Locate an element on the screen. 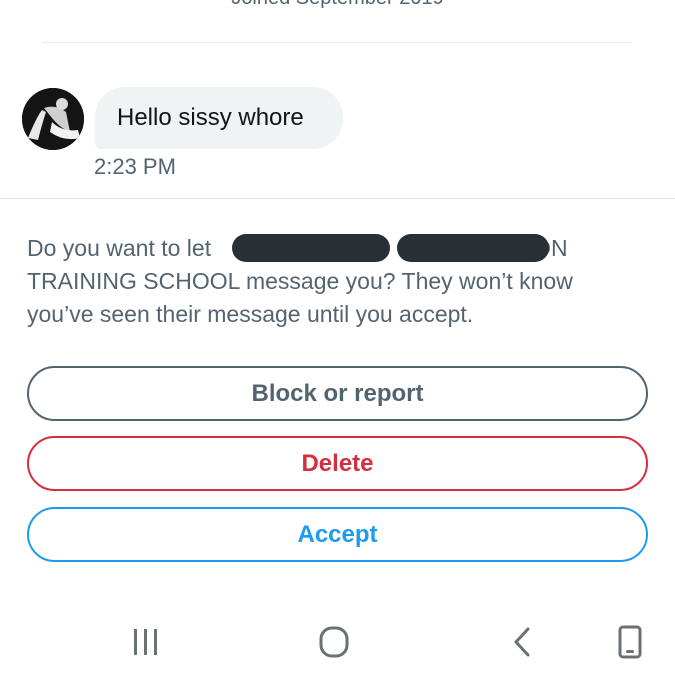  accept-button: Accept is located at coordinates (337, 534).